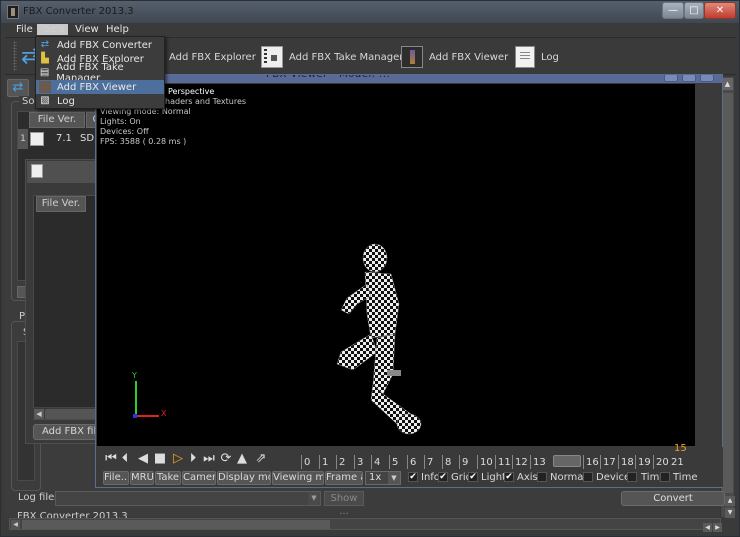 The image size is (740, 537). I want to click on viewer-close-button, so click(707, 78).